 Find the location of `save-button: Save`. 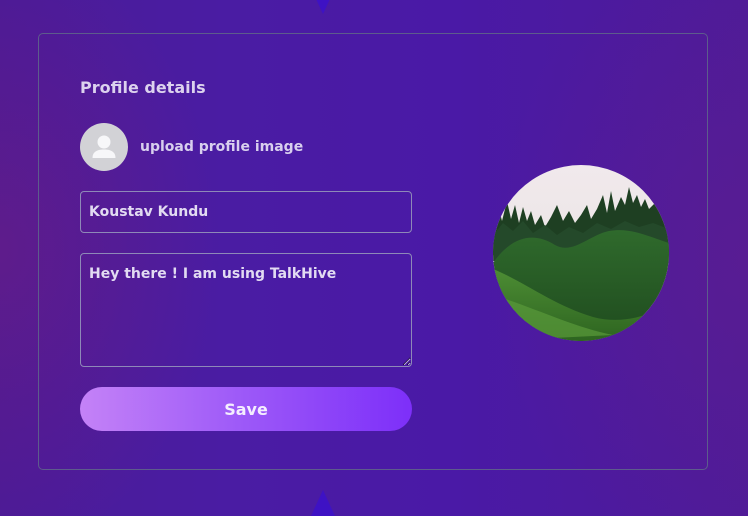

save-button: Save is located at coordinates (246, 409).